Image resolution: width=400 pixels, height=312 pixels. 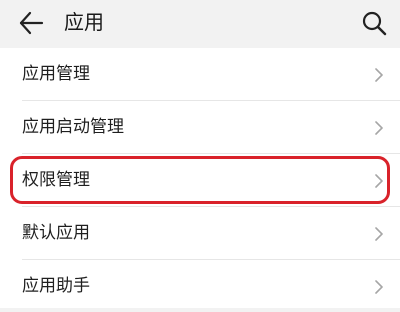 What do you see at coordinates (84, 22) in the screenshot?
I see `page-title: 应用` at bounding box center [84, 22].